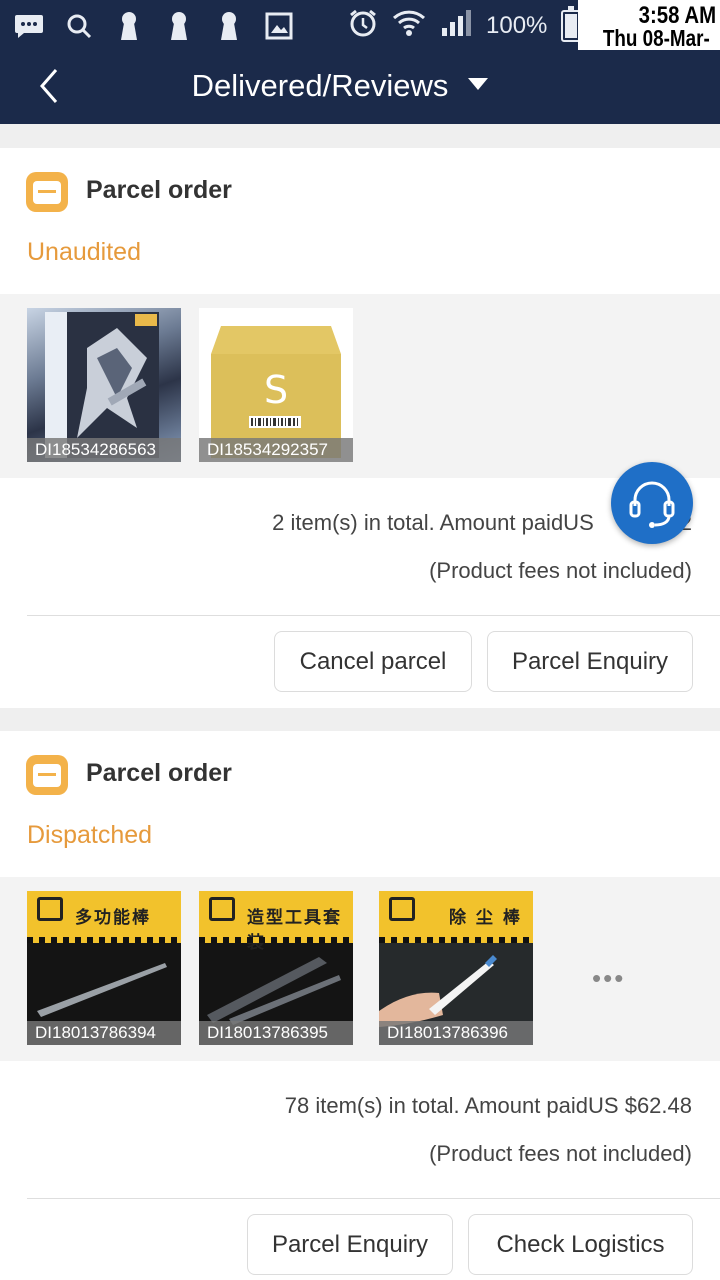 Image resolution: width=720 pixels, height=1280 pixels. I want to click on customer-support-button, so click(652, 503).